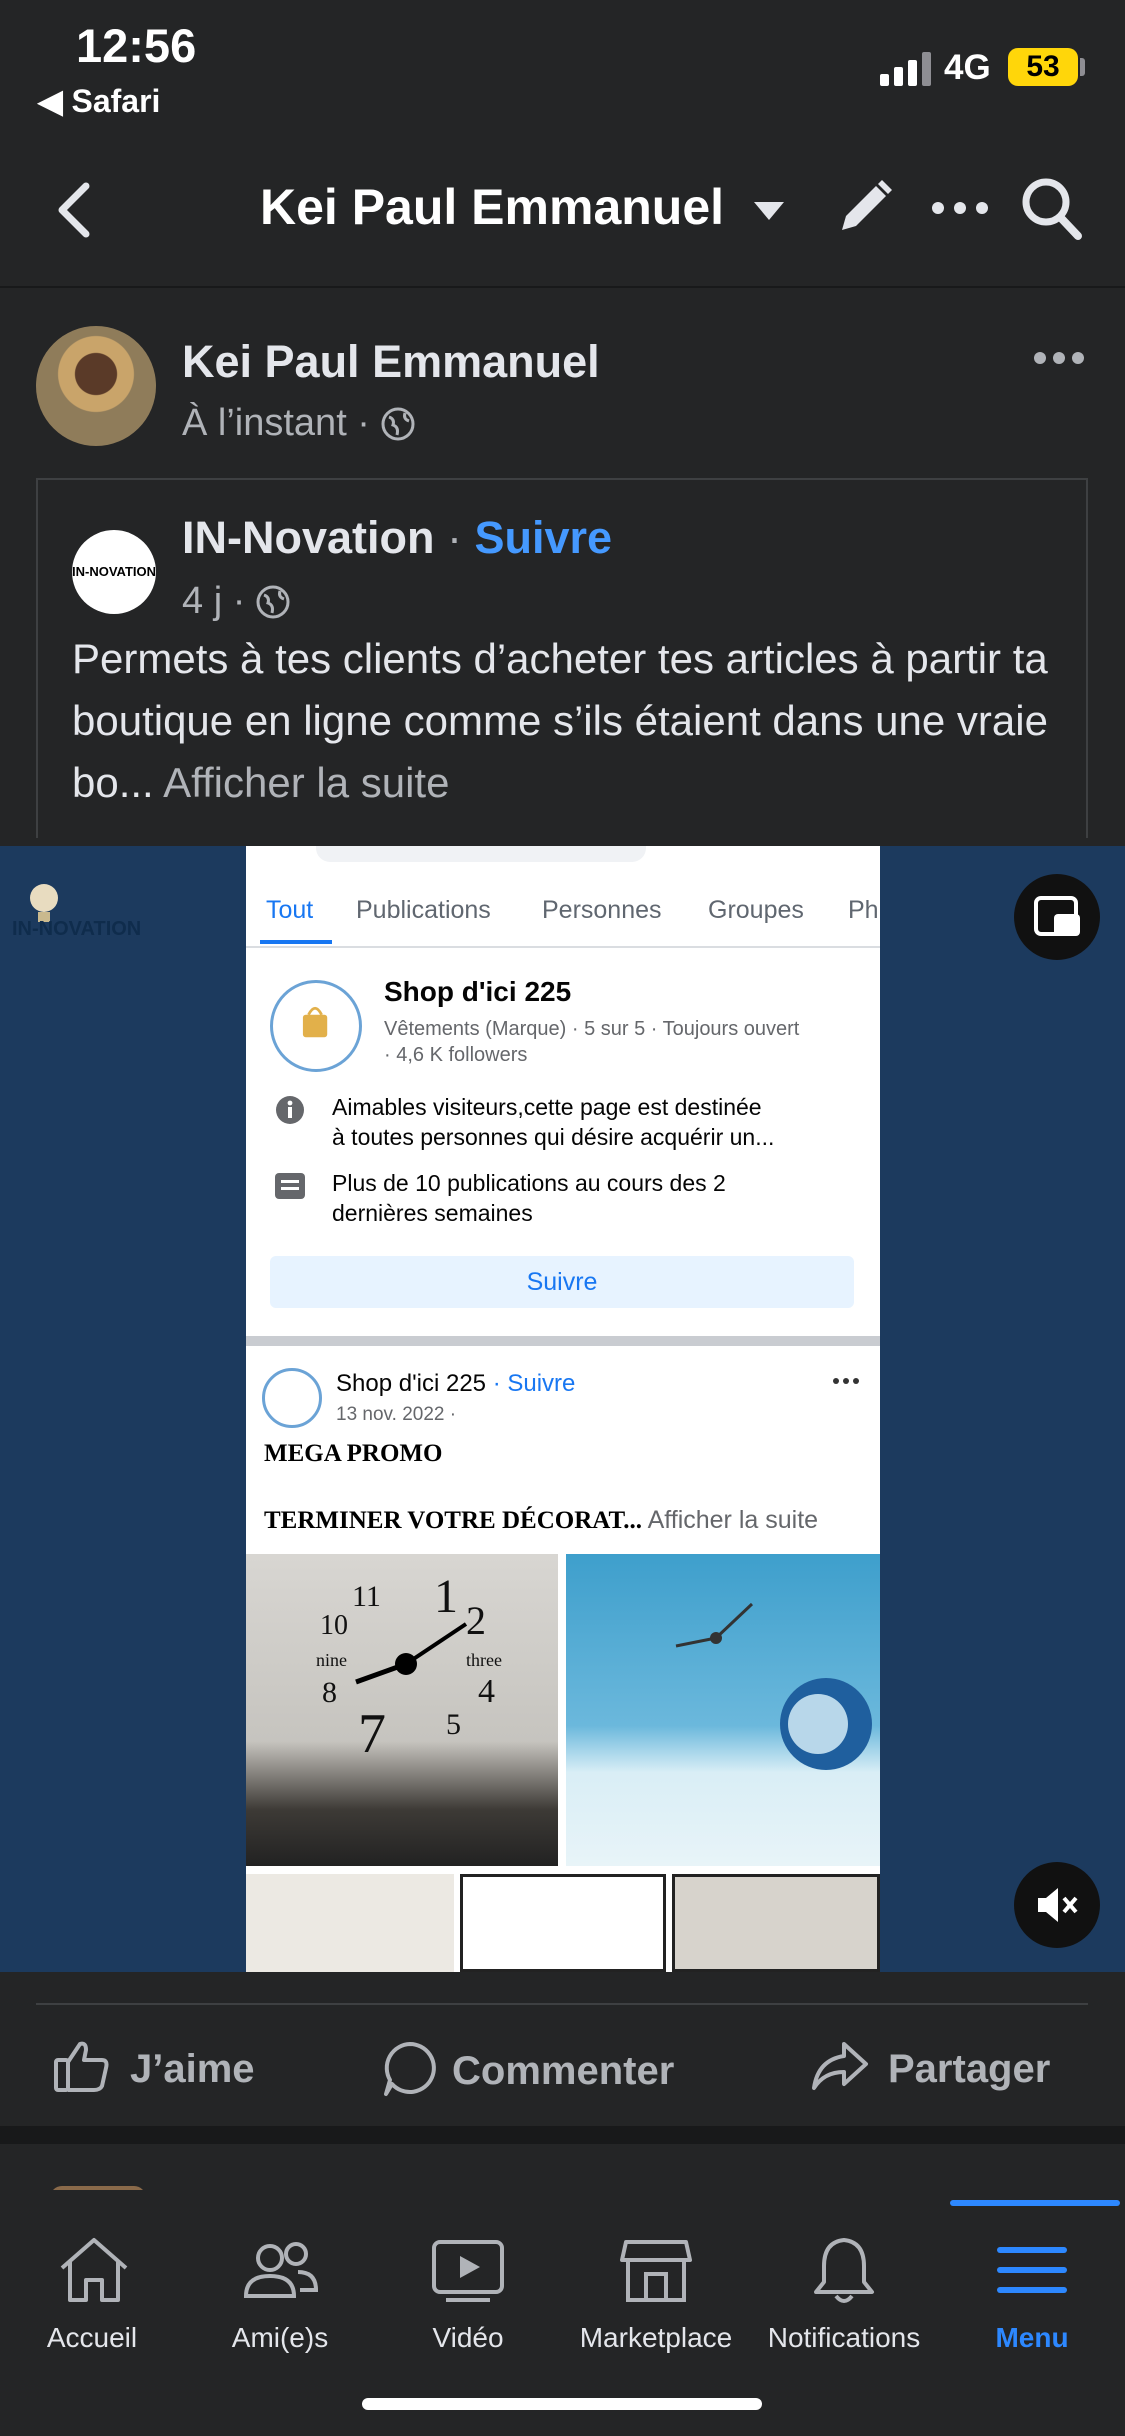  I want to click on shopping-bag-icon, so click(315, 1022).